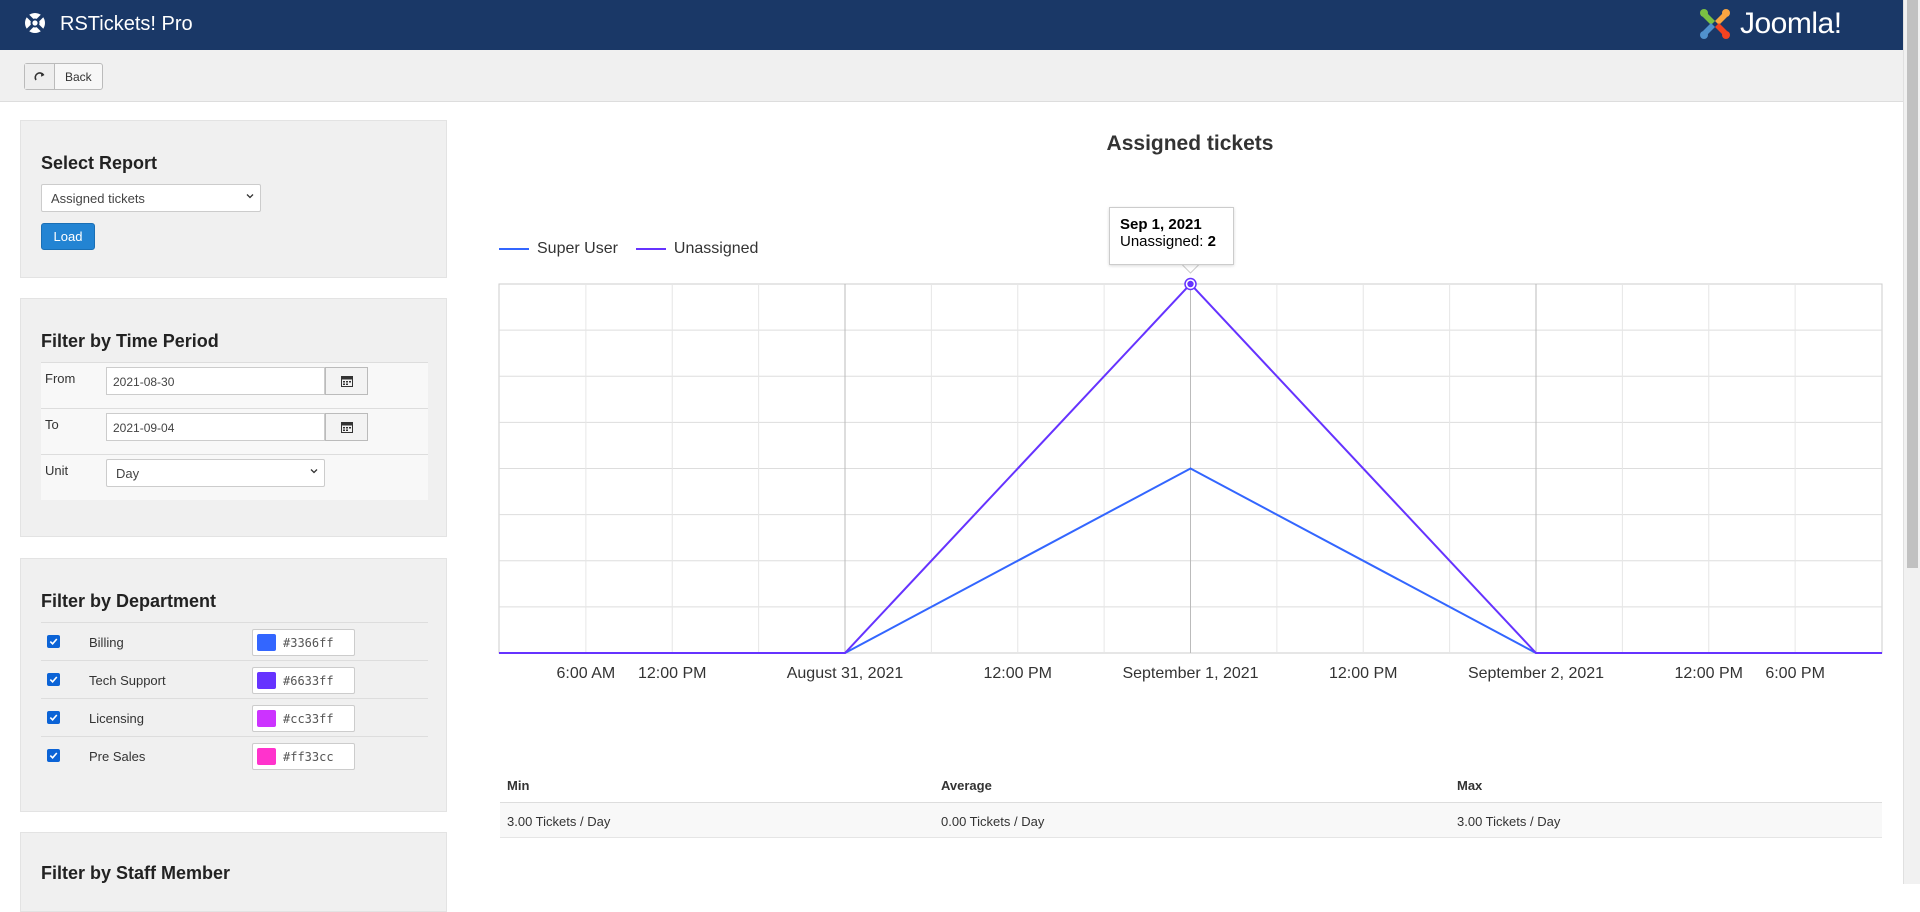 The image size is (1920, 912). I want to click on stats-header-average: Average, so click(966, 785).